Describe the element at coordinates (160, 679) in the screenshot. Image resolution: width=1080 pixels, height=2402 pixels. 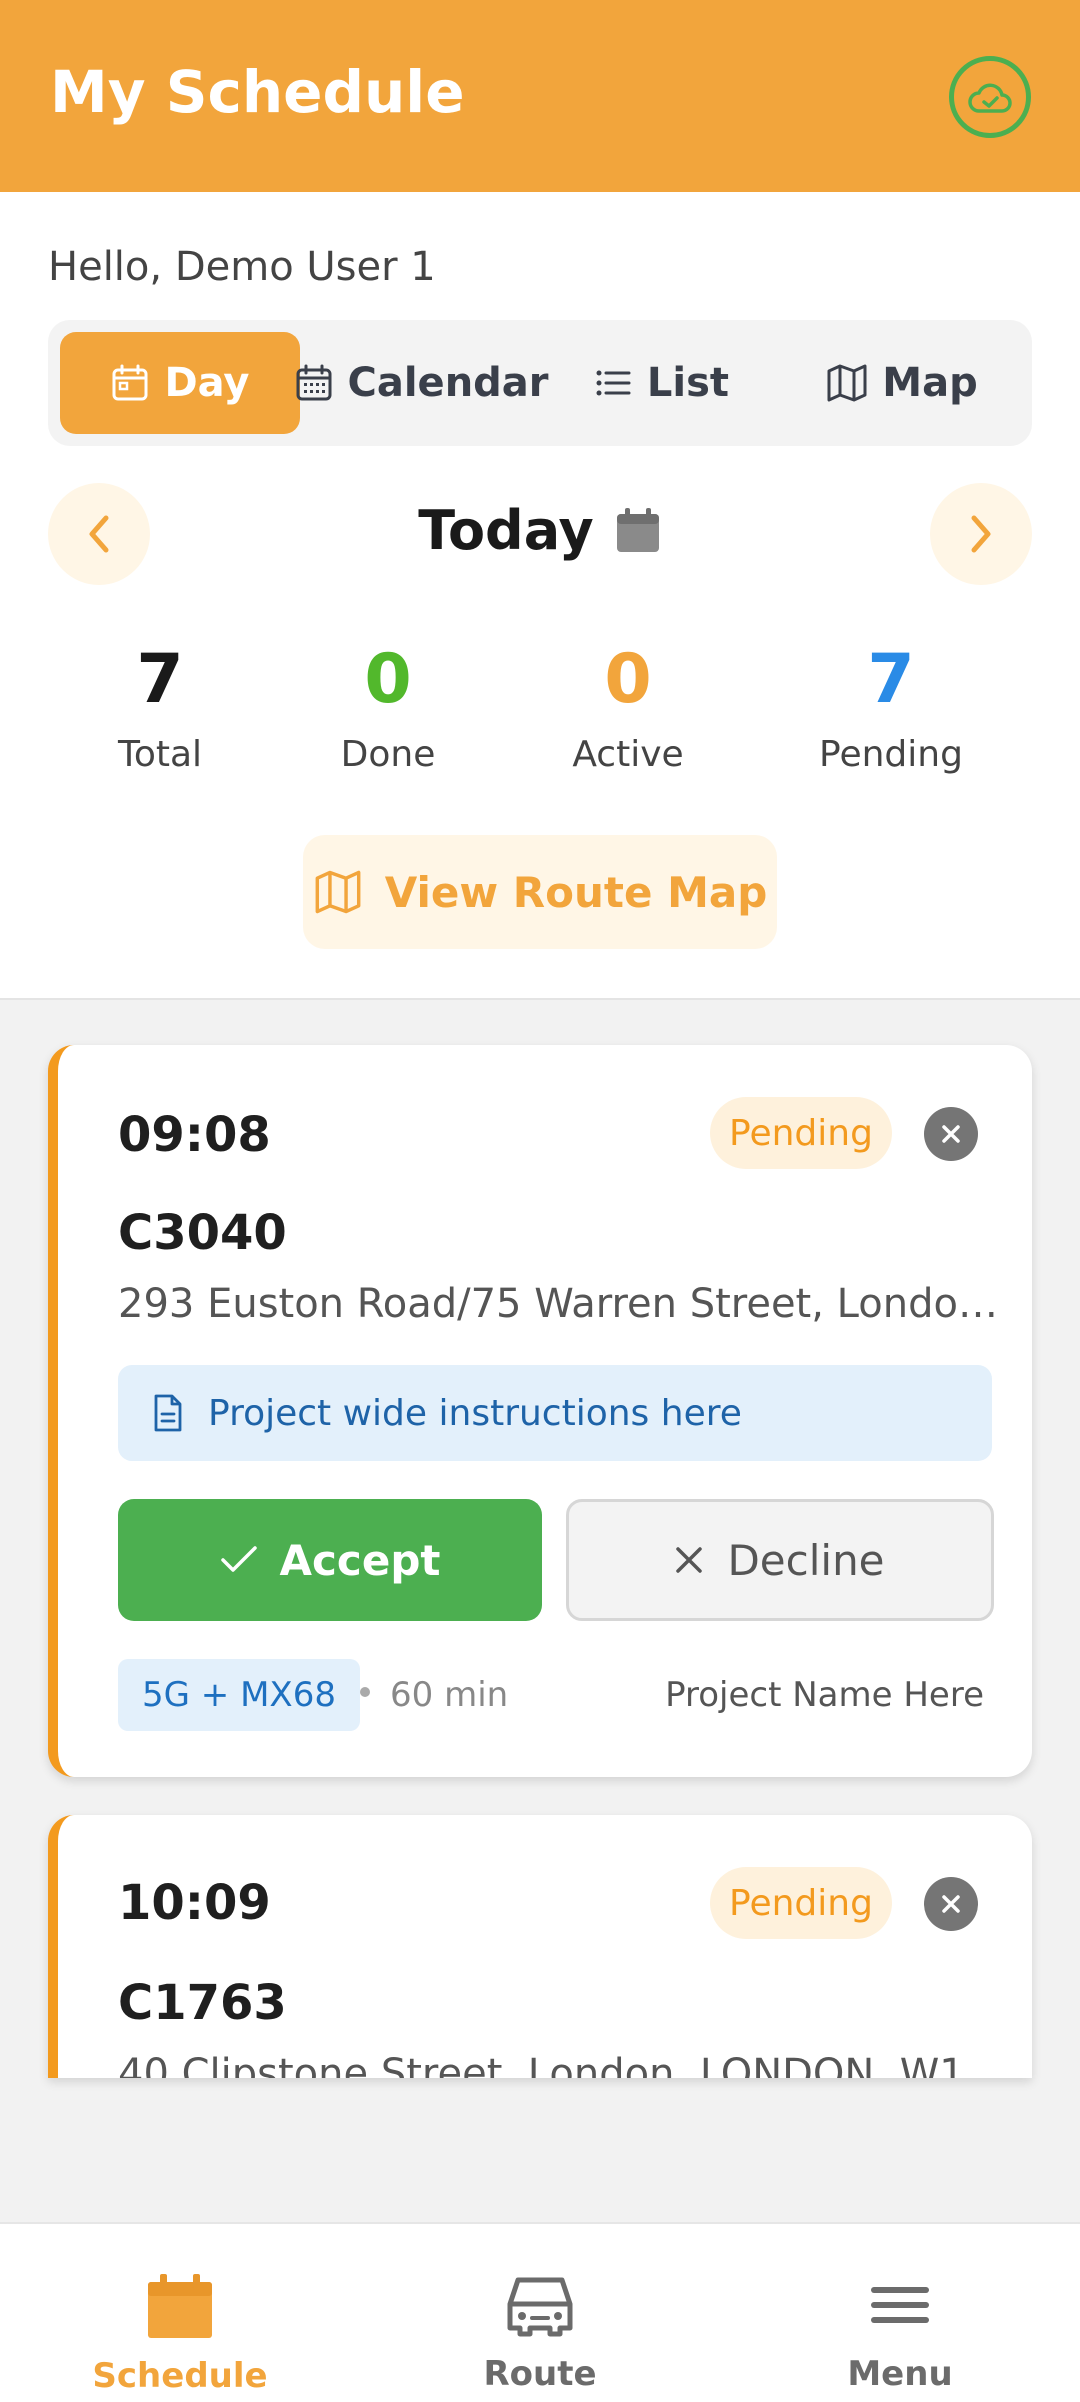
I see `stat-total-value: 7` at that location.